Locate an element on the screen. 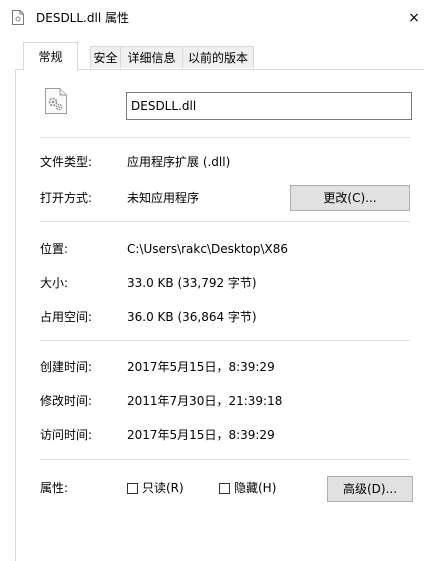  attributes-label: 属性: is located at coordinates (54, 488).